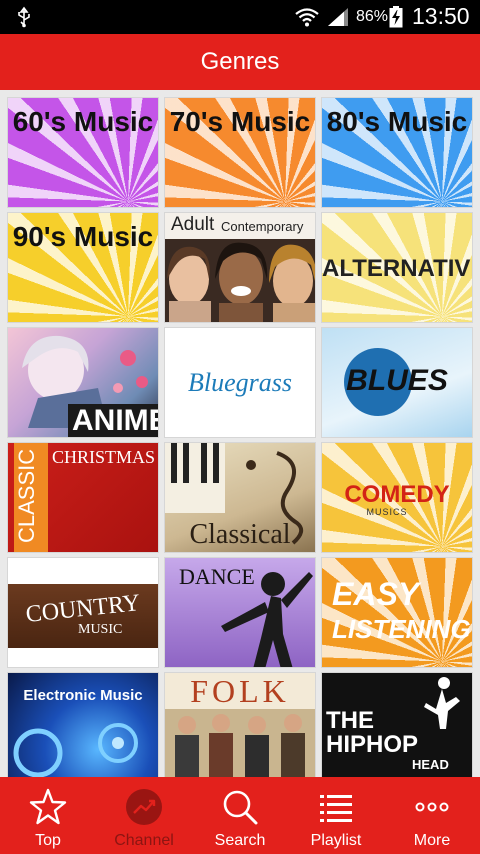 The width and height of the screenshot is (480, 854). I want to click on genre-tile-dance: DANCE, so click(240, 612).